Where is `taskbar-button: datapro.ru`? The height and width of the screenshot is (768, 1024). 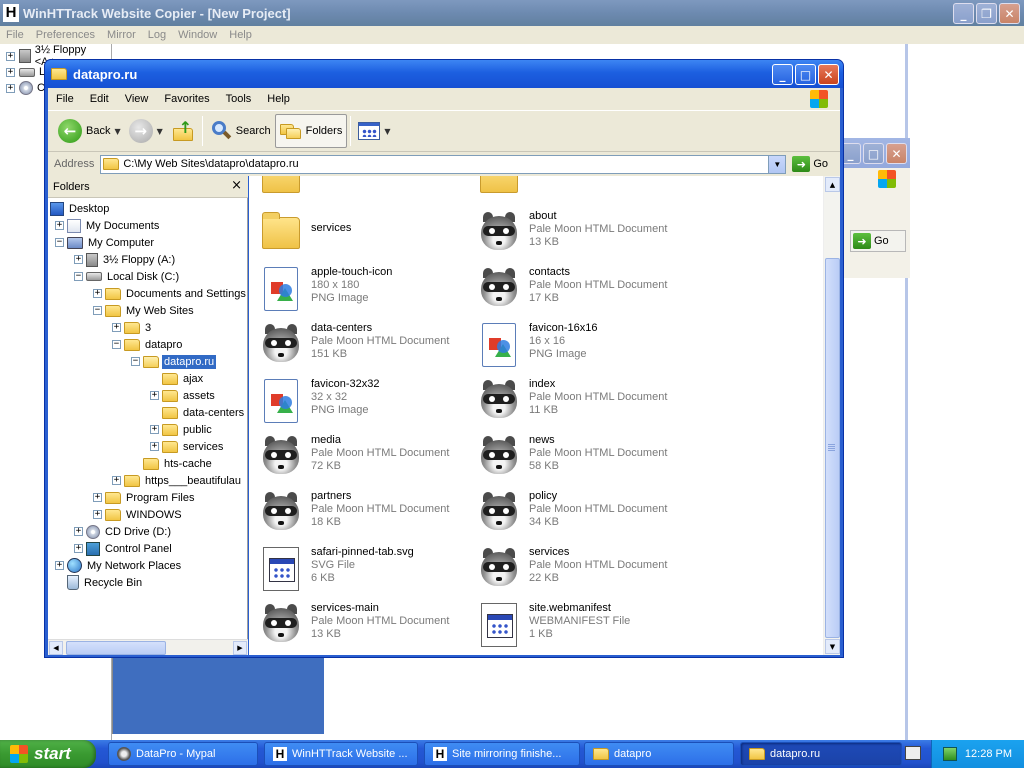 taskbar-button: datapro.ru is located at coordinates (821, 754).